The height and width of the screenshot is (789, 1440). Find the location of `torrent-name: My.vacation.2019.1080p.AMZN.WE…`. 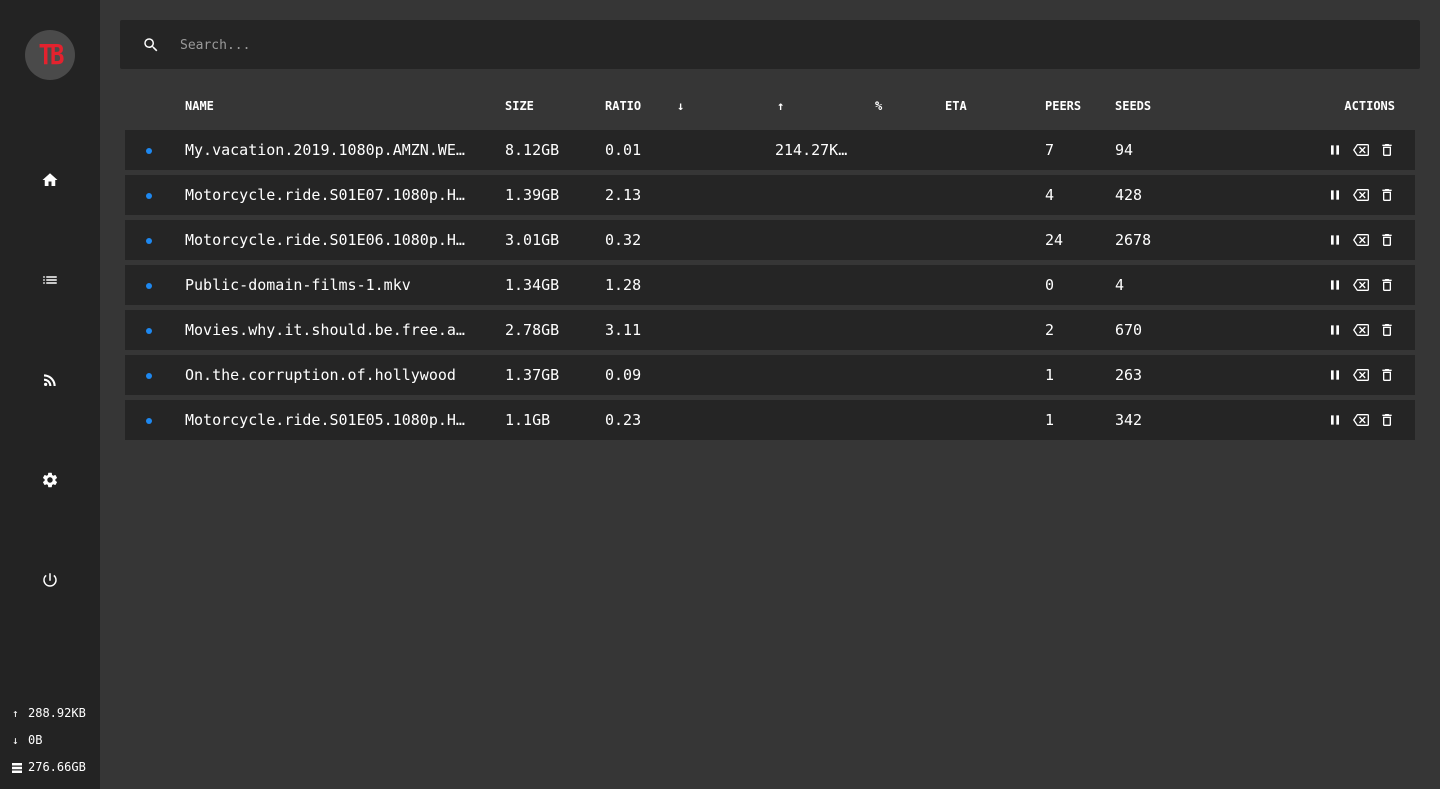

torrent-name: My.vacation.2019.1080p.AMZN.WE… is located at coordinates (325, 150).